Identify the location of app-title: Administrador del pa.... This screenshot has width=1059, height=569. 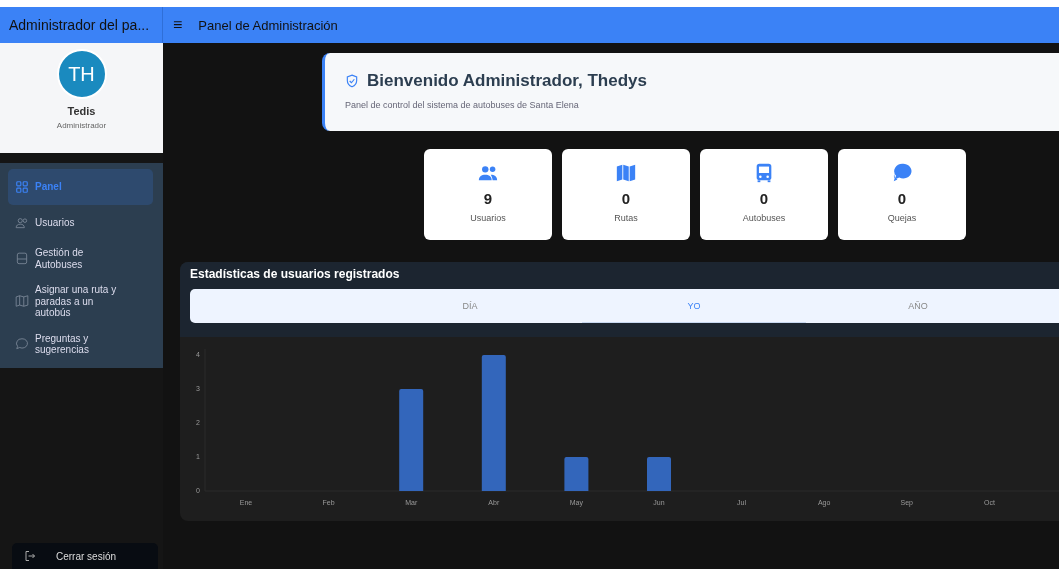
(81, 25).